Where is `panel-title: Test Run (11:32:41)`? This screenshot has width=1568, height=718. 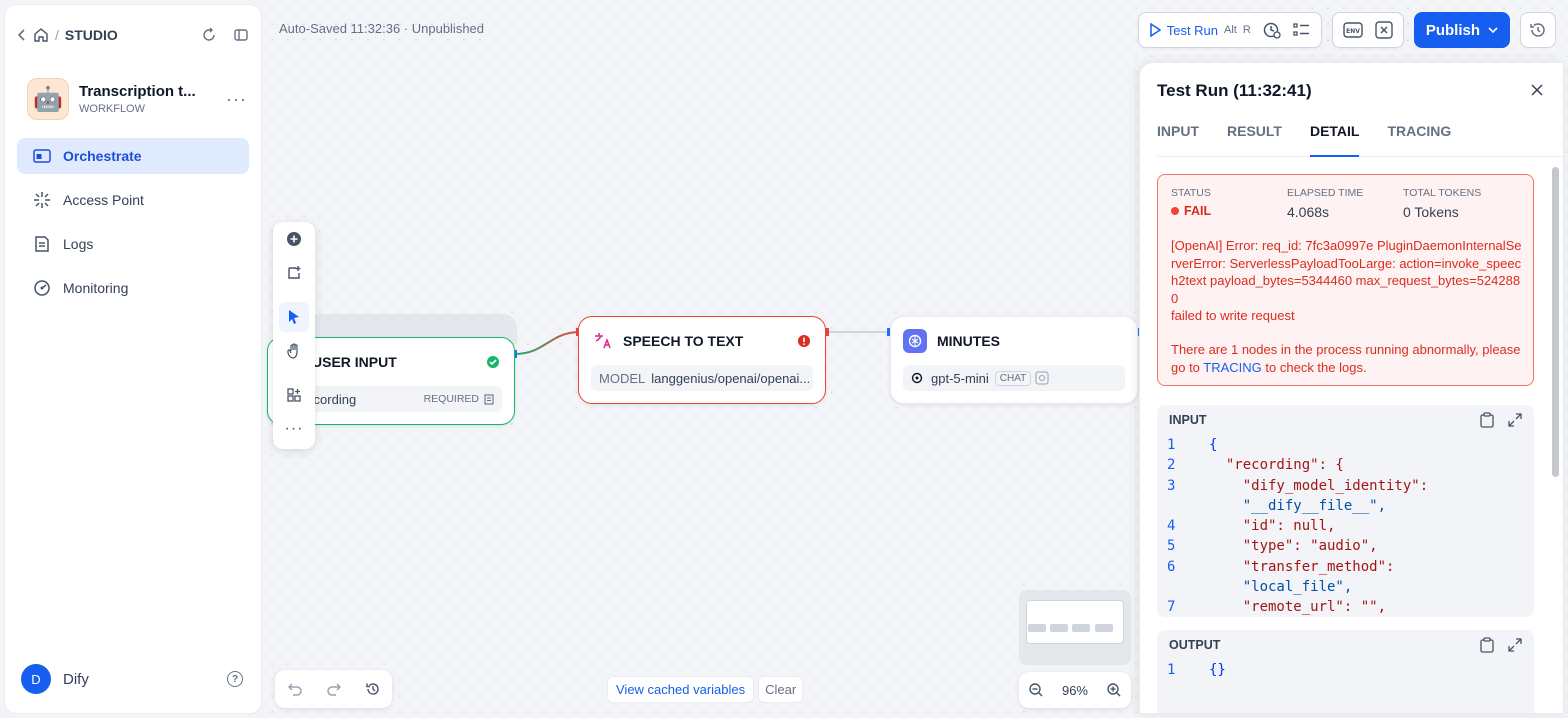
panel-title: Test Run (11:32:41) is located at coordinates (1234, 90).